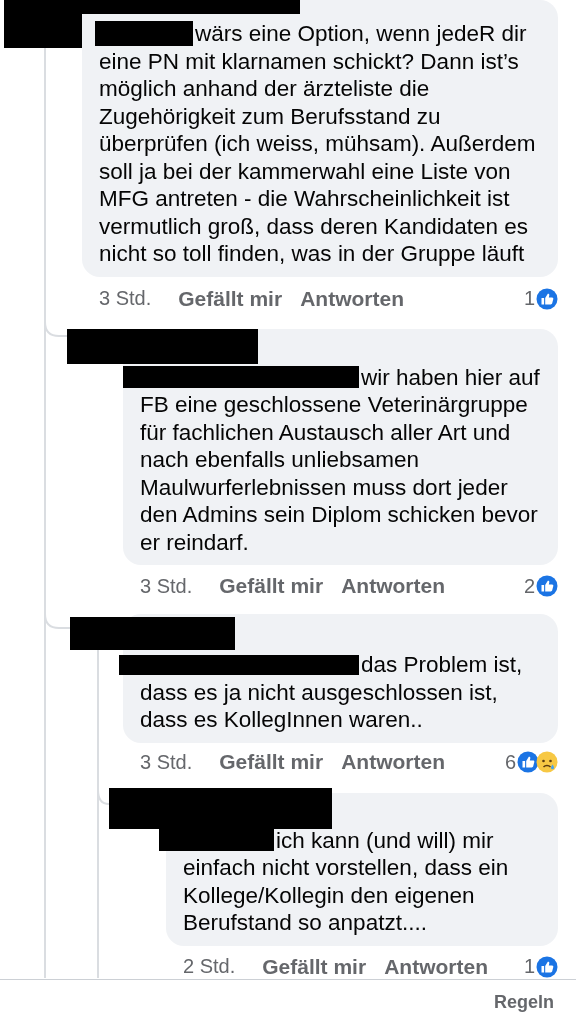 This screenshot has width=576, height=1024. Describe the element at coordinates (510, 762) in the screenshot. I see `reaction-count: 6` at that location.